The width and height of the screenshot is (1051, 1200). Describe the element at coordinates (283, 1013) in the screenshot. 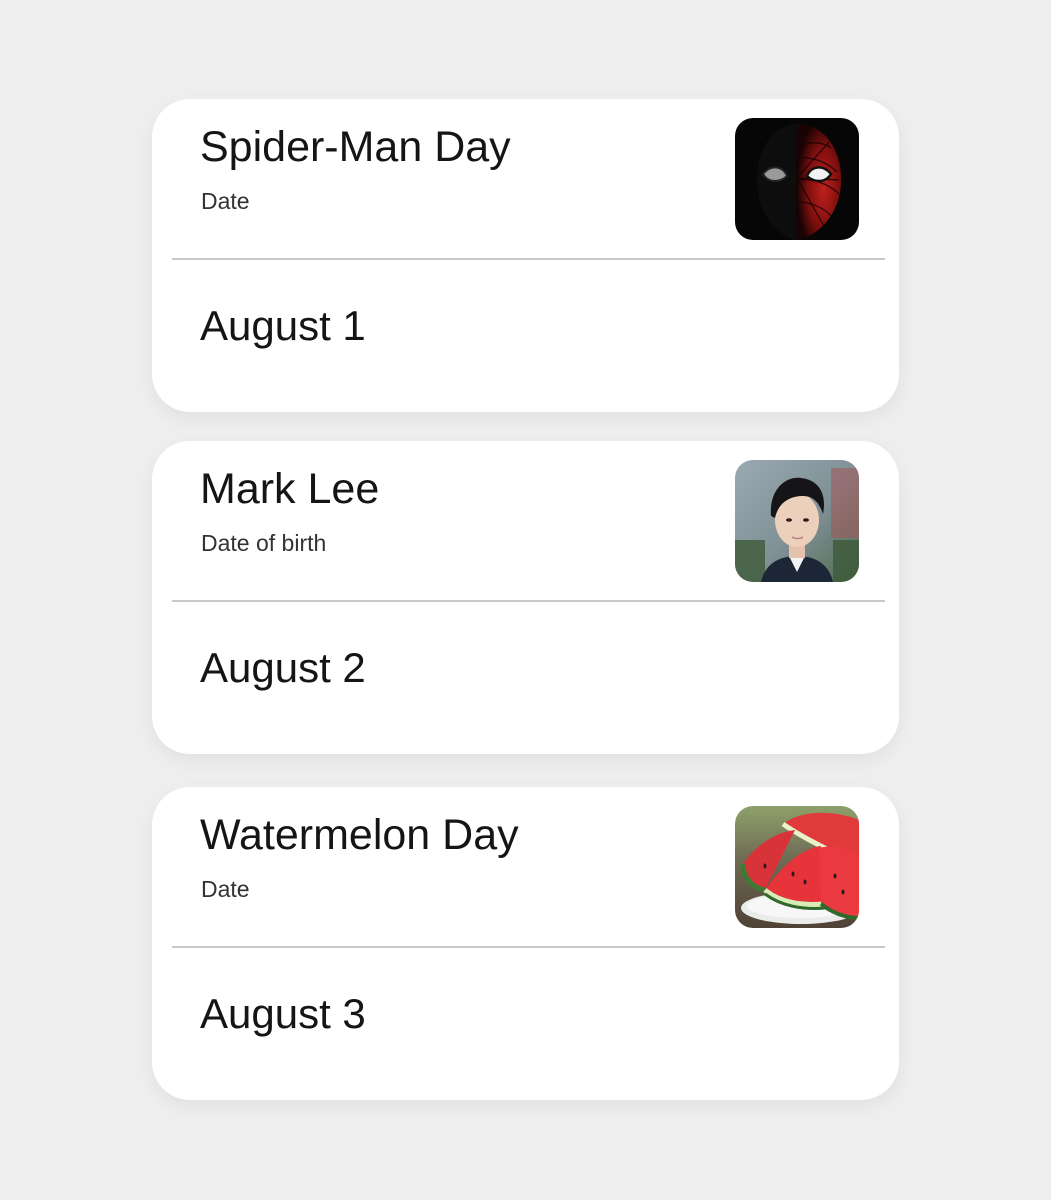

I see `date-value: August 3` at that location.